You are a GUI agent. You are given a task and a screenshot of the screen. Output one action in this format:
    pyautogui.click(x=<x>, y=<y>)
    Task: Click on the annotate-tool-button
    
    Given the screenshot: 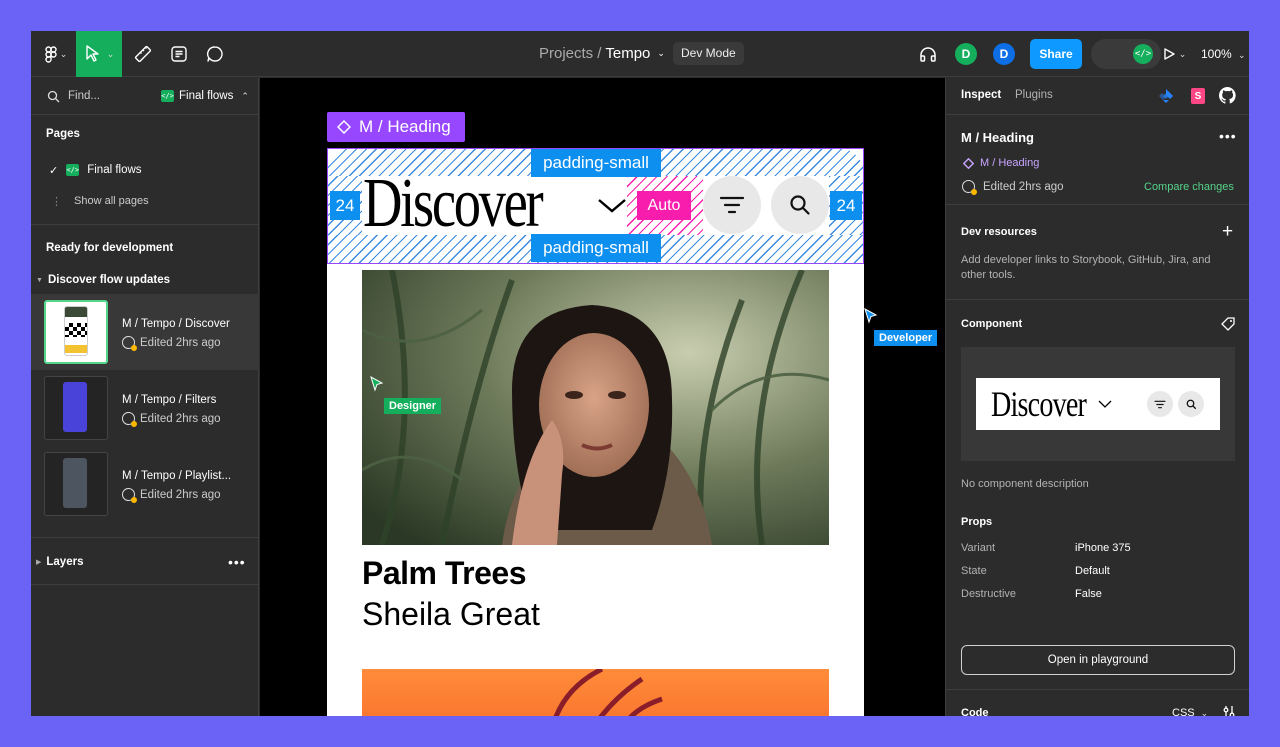 What is the action you would take?
    pyautogui.click(x=179, y=54)
    